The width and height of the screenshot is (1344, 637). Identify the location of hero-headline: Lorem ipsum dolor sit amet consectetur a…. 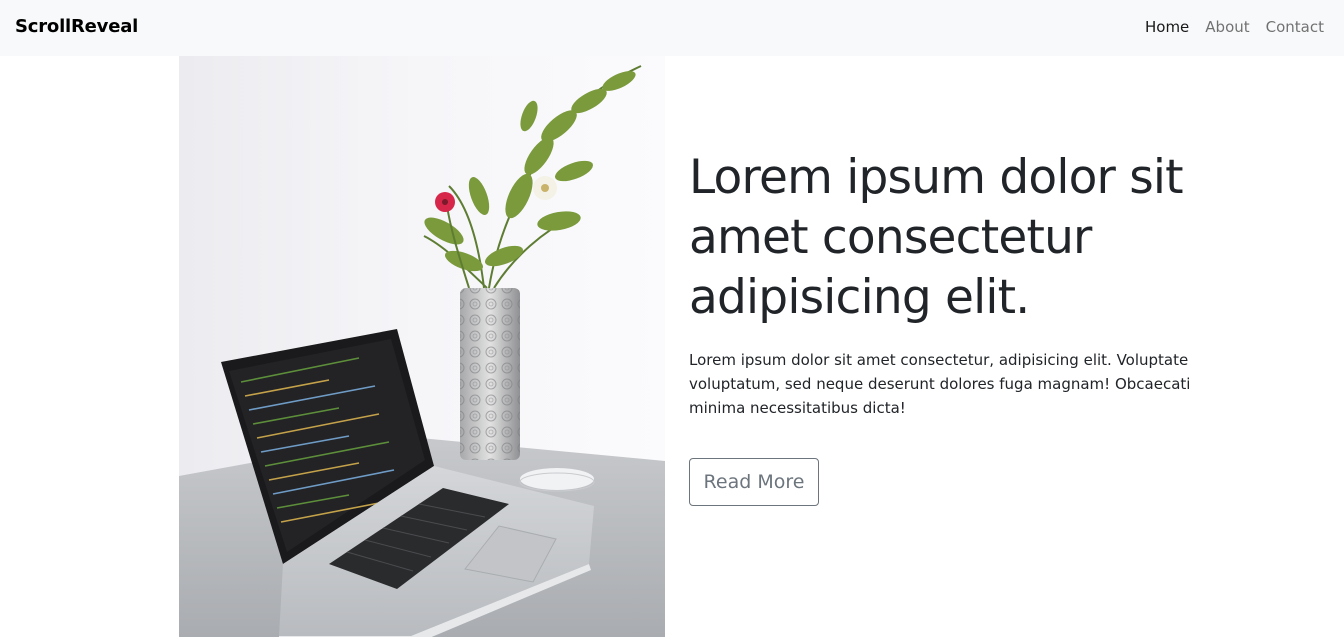
(936, 237).